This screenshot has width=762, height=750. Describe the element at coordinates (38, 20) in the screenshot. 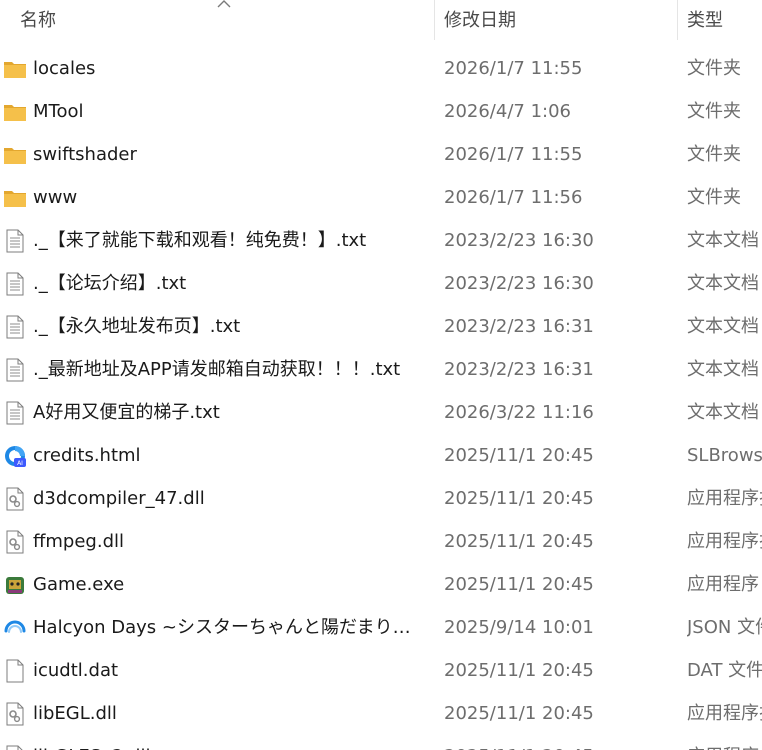

I see `column-header-name: 名称` at that location.